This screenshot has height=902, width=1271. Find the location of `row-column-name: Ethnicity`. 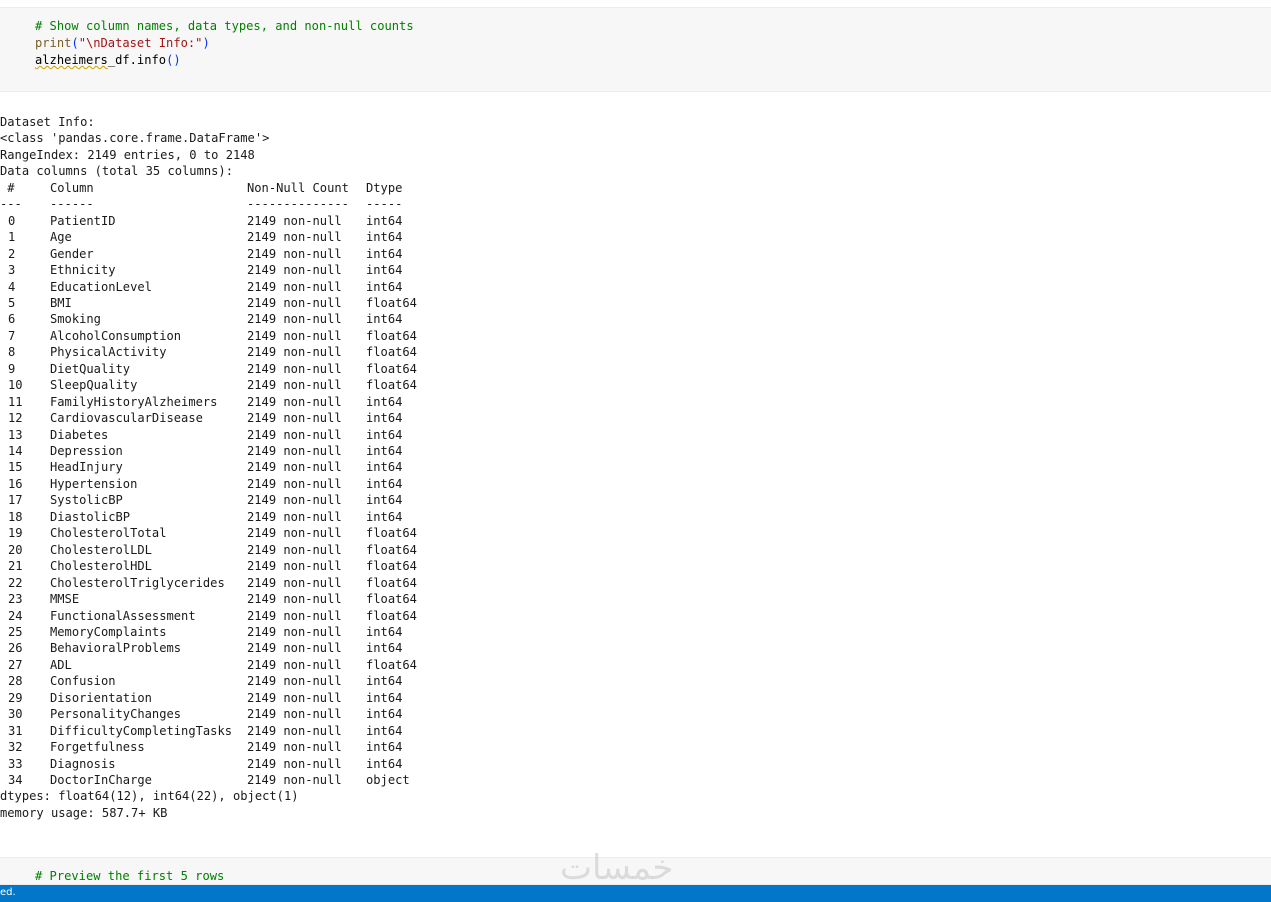

row-column-name: Ethnicity is located at coordinates (83, 270).